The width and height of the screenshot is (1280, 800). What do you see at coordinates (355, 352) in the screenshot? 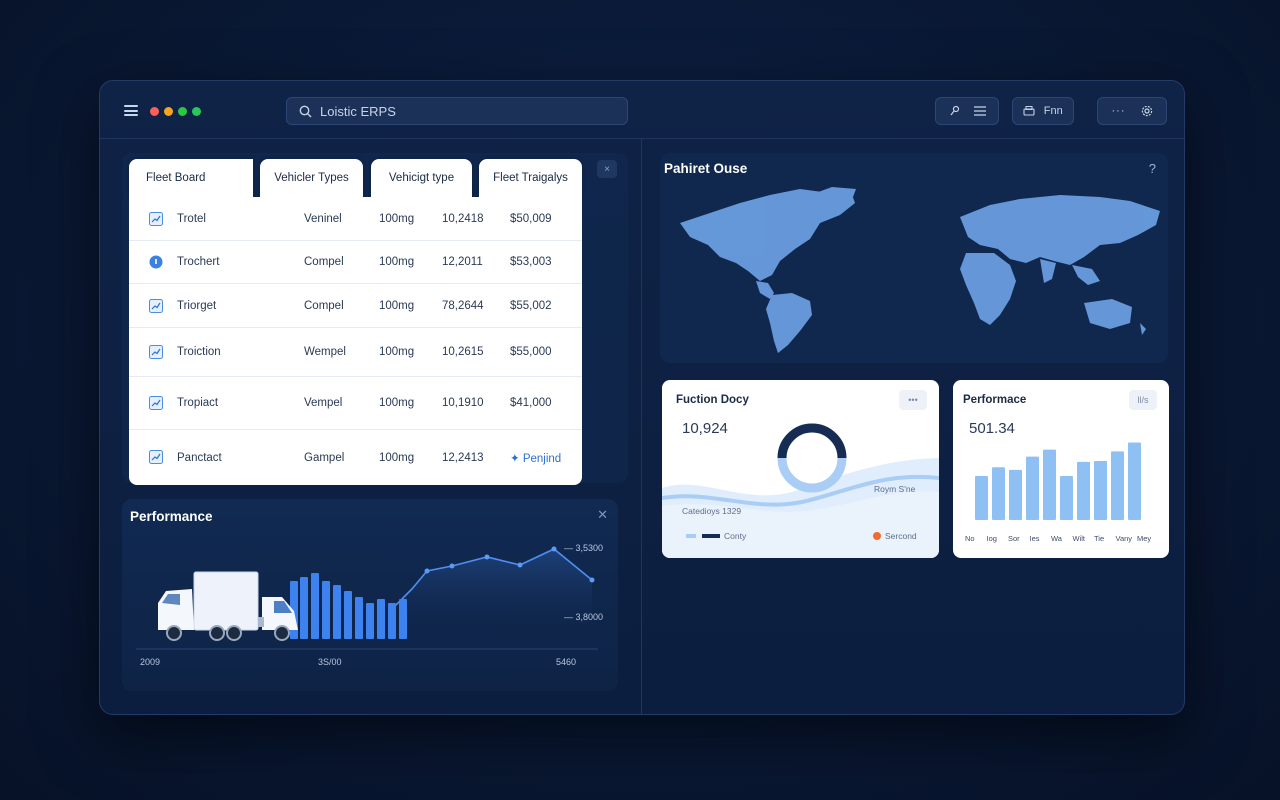
I see `table-row: Troiction Wempel 100mg 10,2615 $55,000` at bounding box center [355, 352].